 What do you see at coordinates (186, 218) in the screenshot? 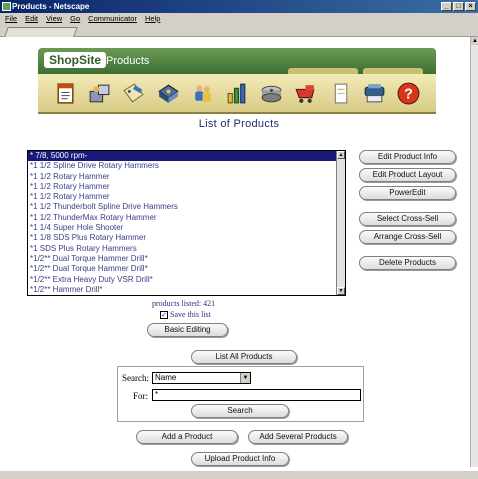
I see `list-item: *1 1/2 ThunderMax Rotary Hammer` at bounding box center [186, 218].